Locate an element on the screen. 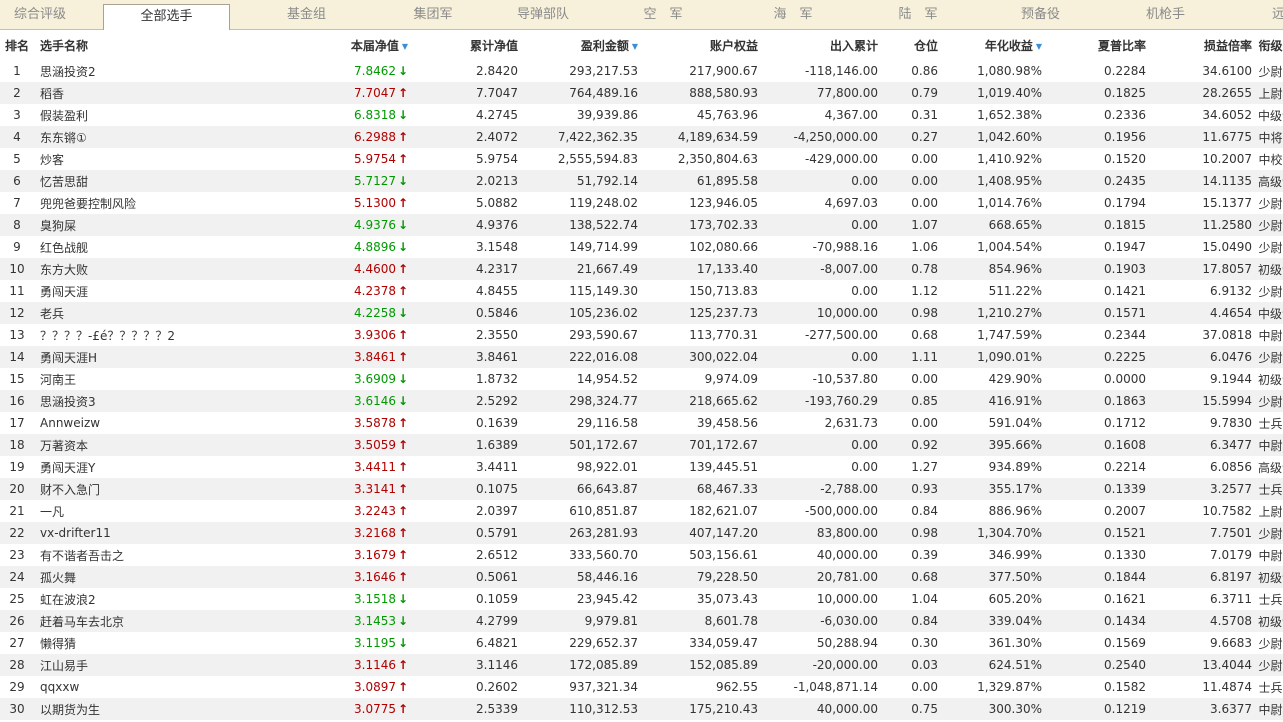 Image resolution: width=1283 pixels, height=722 pixels. rank-cell: 17 is located at coordinates (17, 423).